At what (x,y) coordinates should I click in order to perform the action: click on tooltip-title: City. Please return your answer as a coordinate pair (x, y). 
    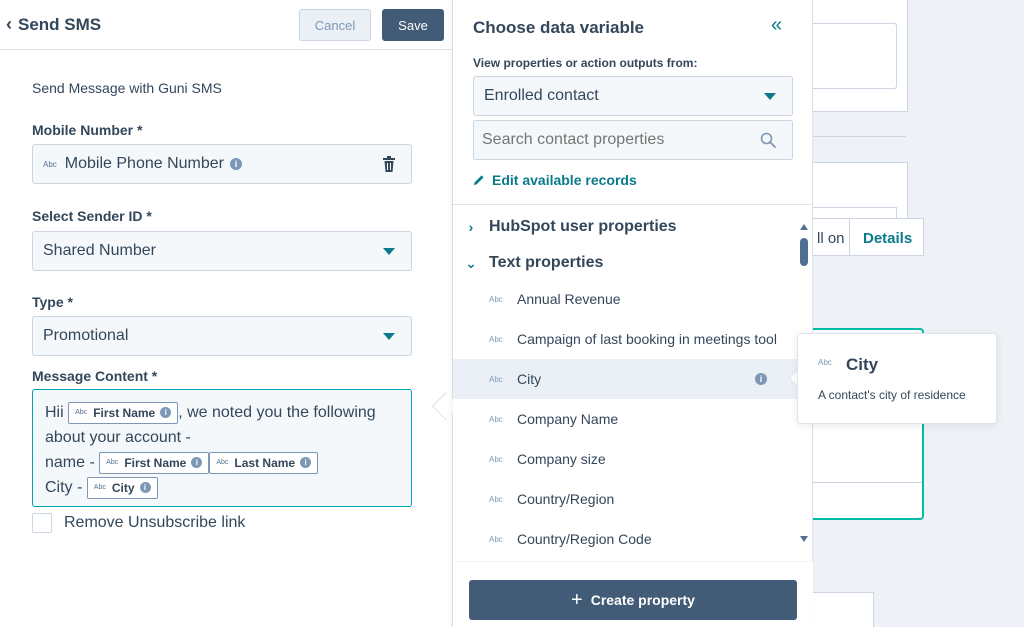
    Looking at the image, I should click on (862, 364).